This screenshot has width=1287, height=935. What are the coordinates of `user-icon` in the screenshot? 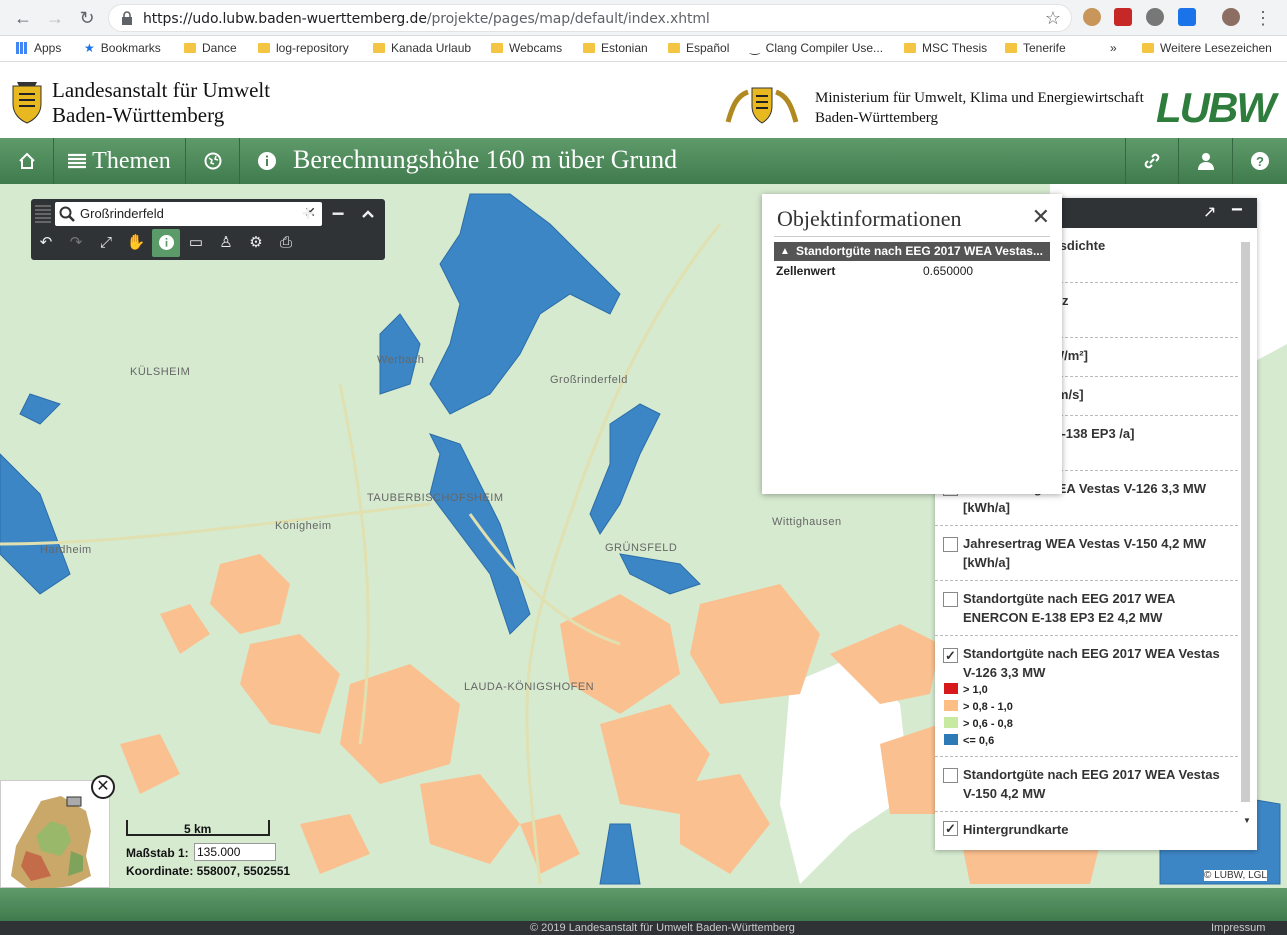 It's located at (1205, 161).